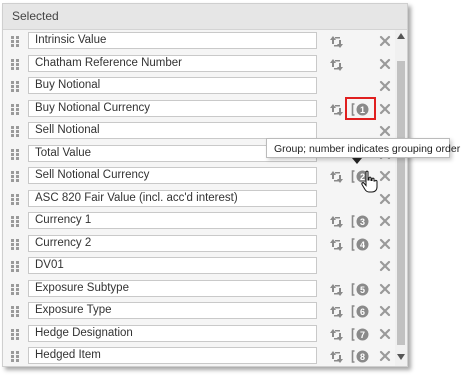  I want to click on highlight-box, so click(360, 108).